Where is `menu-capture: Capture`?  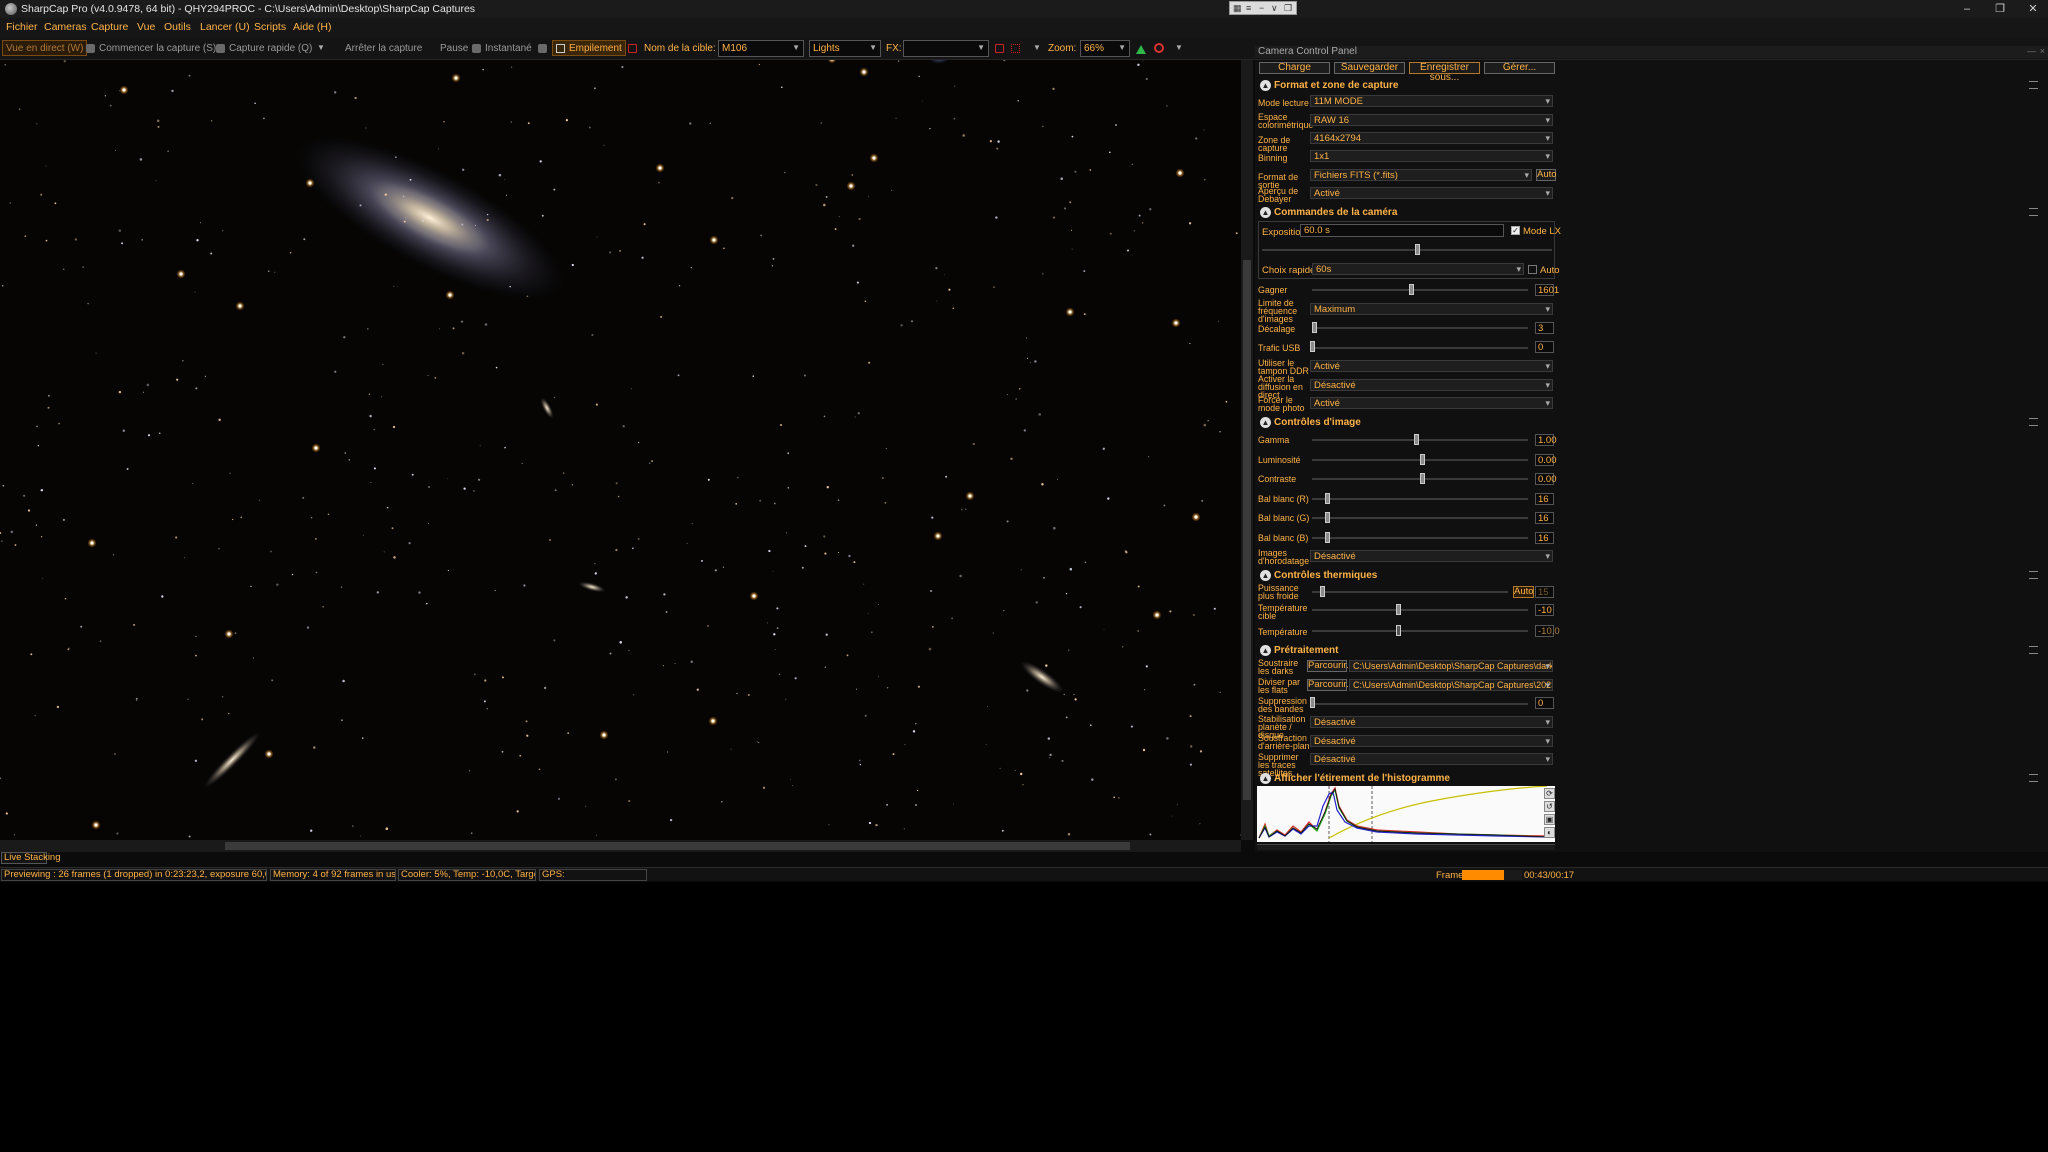
menu-capture: Capture is located at coordinates (109, 27).